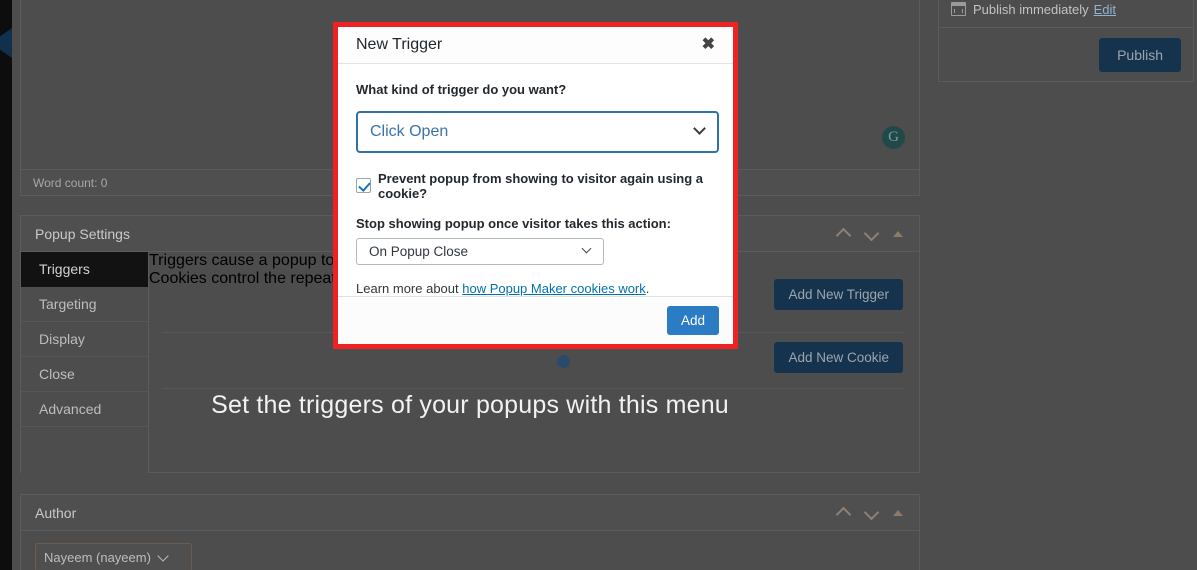  What do you see at coordinates (461, 89) in the screenshot?
I see `trigger-type-label: What kind of trigger do you want?` at bounding box center [461, 89].